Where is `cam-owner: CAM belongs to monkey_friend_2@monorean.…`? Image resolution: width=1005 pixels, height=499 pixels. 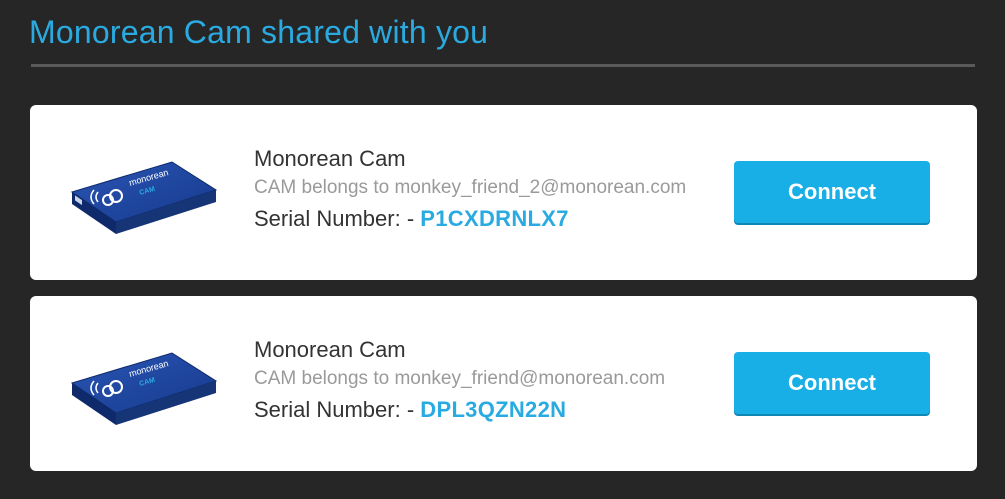 cam-owner: CAM belongs to monkey_friend_2@monorean.… is located at coordinates (470, 187).